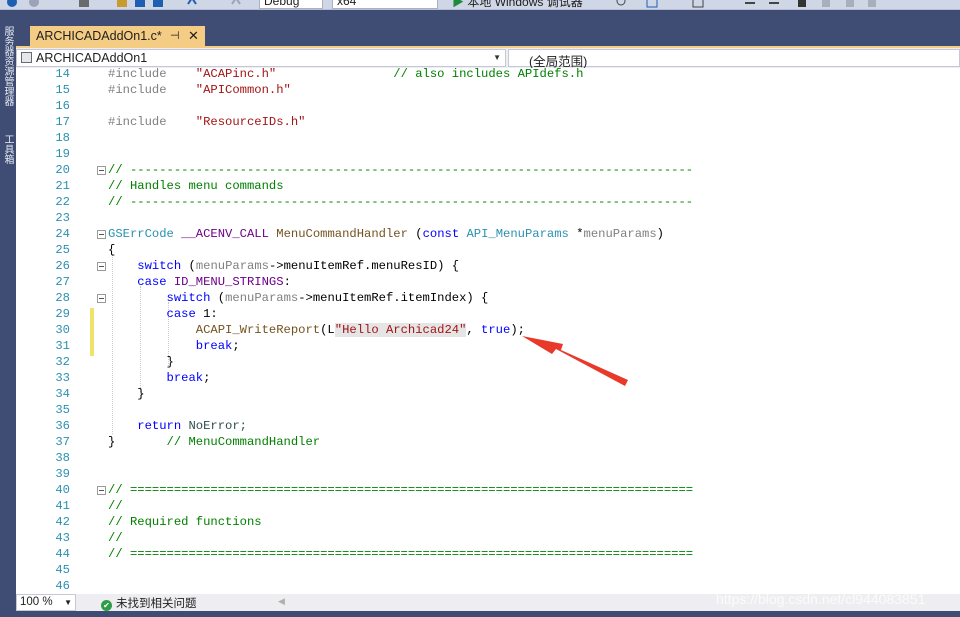  Describe the element at coordinates (802, 4) in the screenshot. I see `bookmark-icon` at that location.